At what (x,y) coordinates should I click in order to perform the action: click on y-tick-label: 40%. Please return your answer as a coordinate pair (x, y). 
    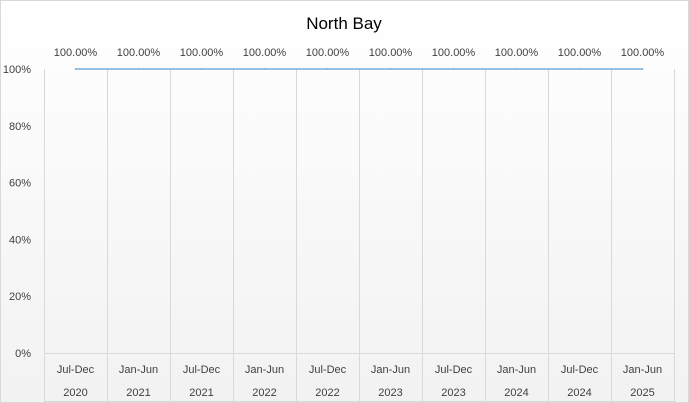
    Looking at the image, I should click on (20, 240).